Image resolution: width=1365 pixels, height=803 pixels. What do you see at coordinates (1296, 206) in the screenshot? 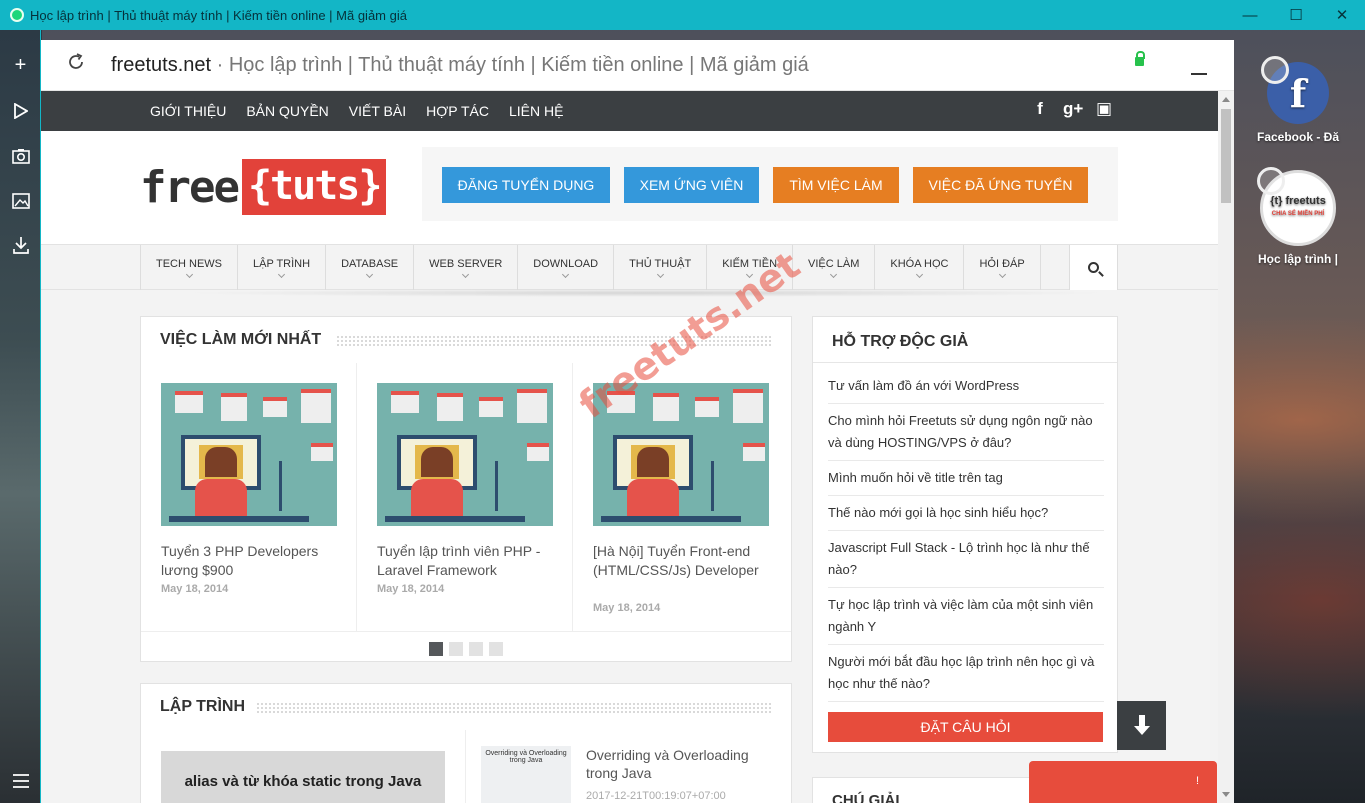
I see `freetuts-icon: {t} freetuts CHIA SẺ MIỄN PHÍ` at bounding box center [1296, 206].